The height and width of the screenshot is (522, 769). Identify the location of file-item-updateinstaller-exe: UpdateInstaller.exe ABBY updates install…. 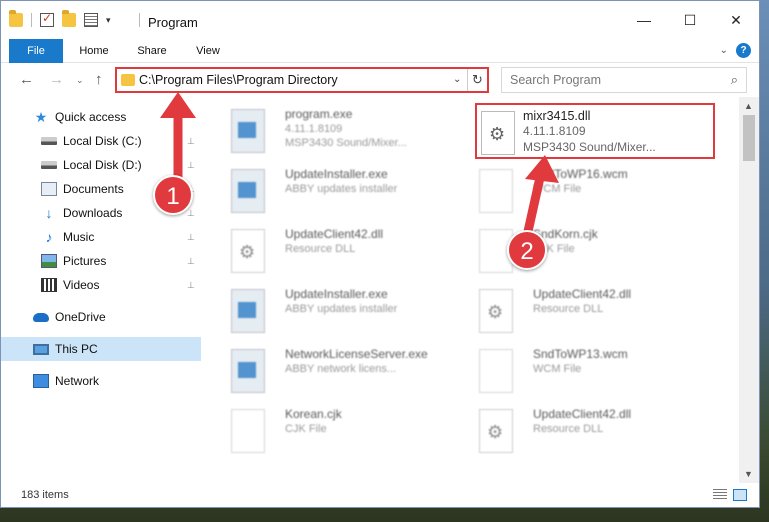
(323, 191).